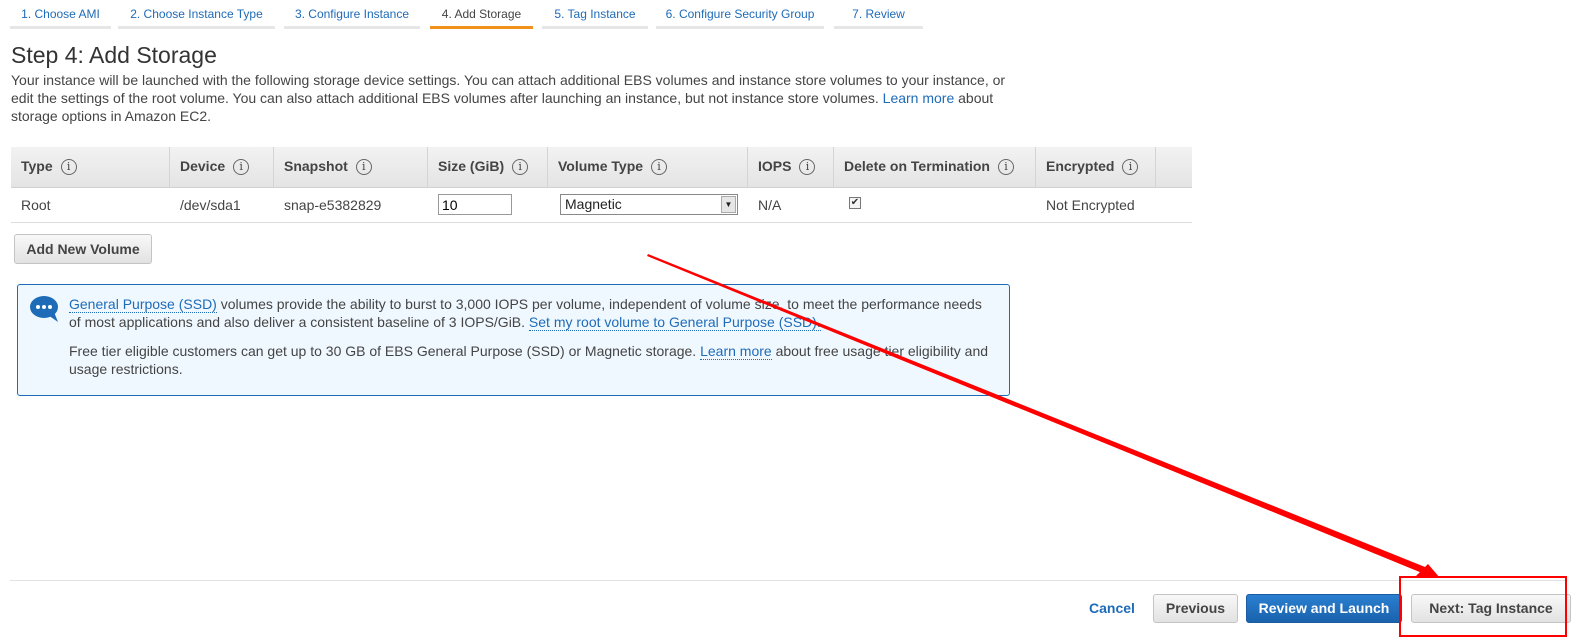 The height and width of the screenshot is (642, 1578). I want to click on tab-choose-ami: 1. Choose AMI, so click(60, 14).